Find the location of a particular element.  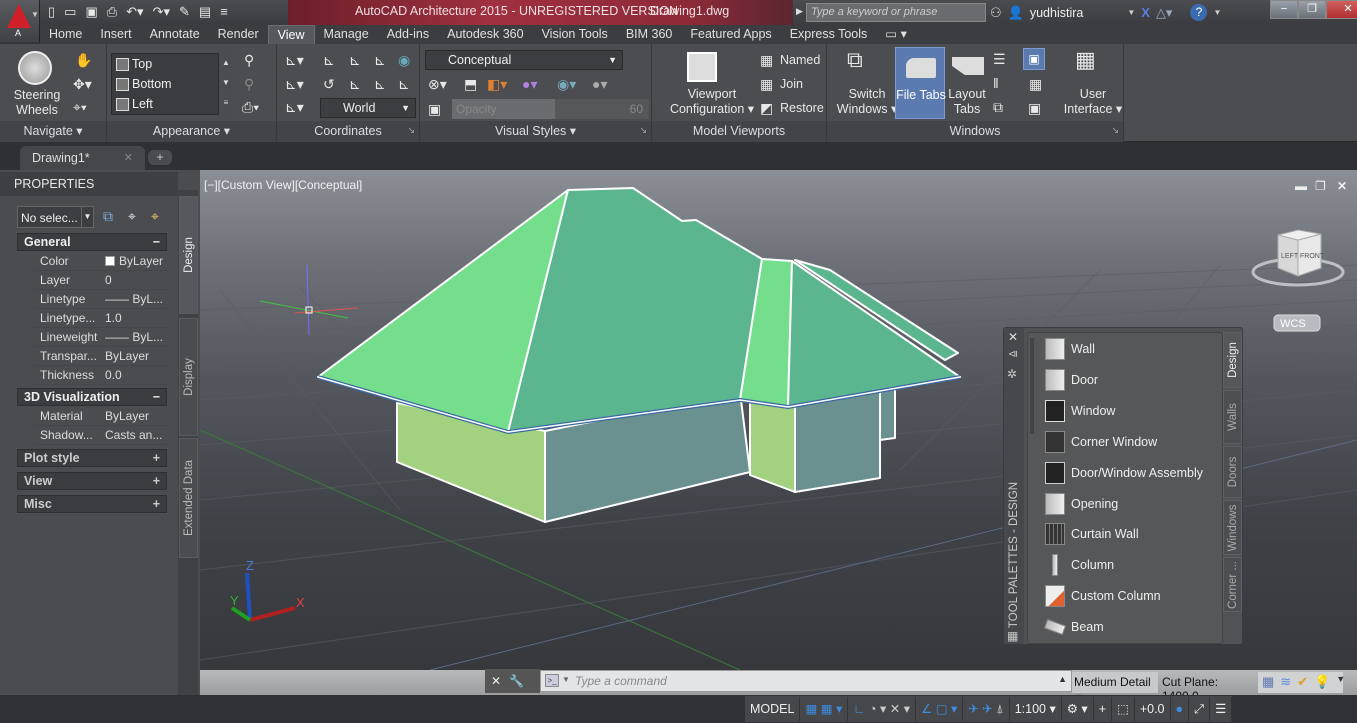

username: yudhistira is located at coordinates (1057, 13).